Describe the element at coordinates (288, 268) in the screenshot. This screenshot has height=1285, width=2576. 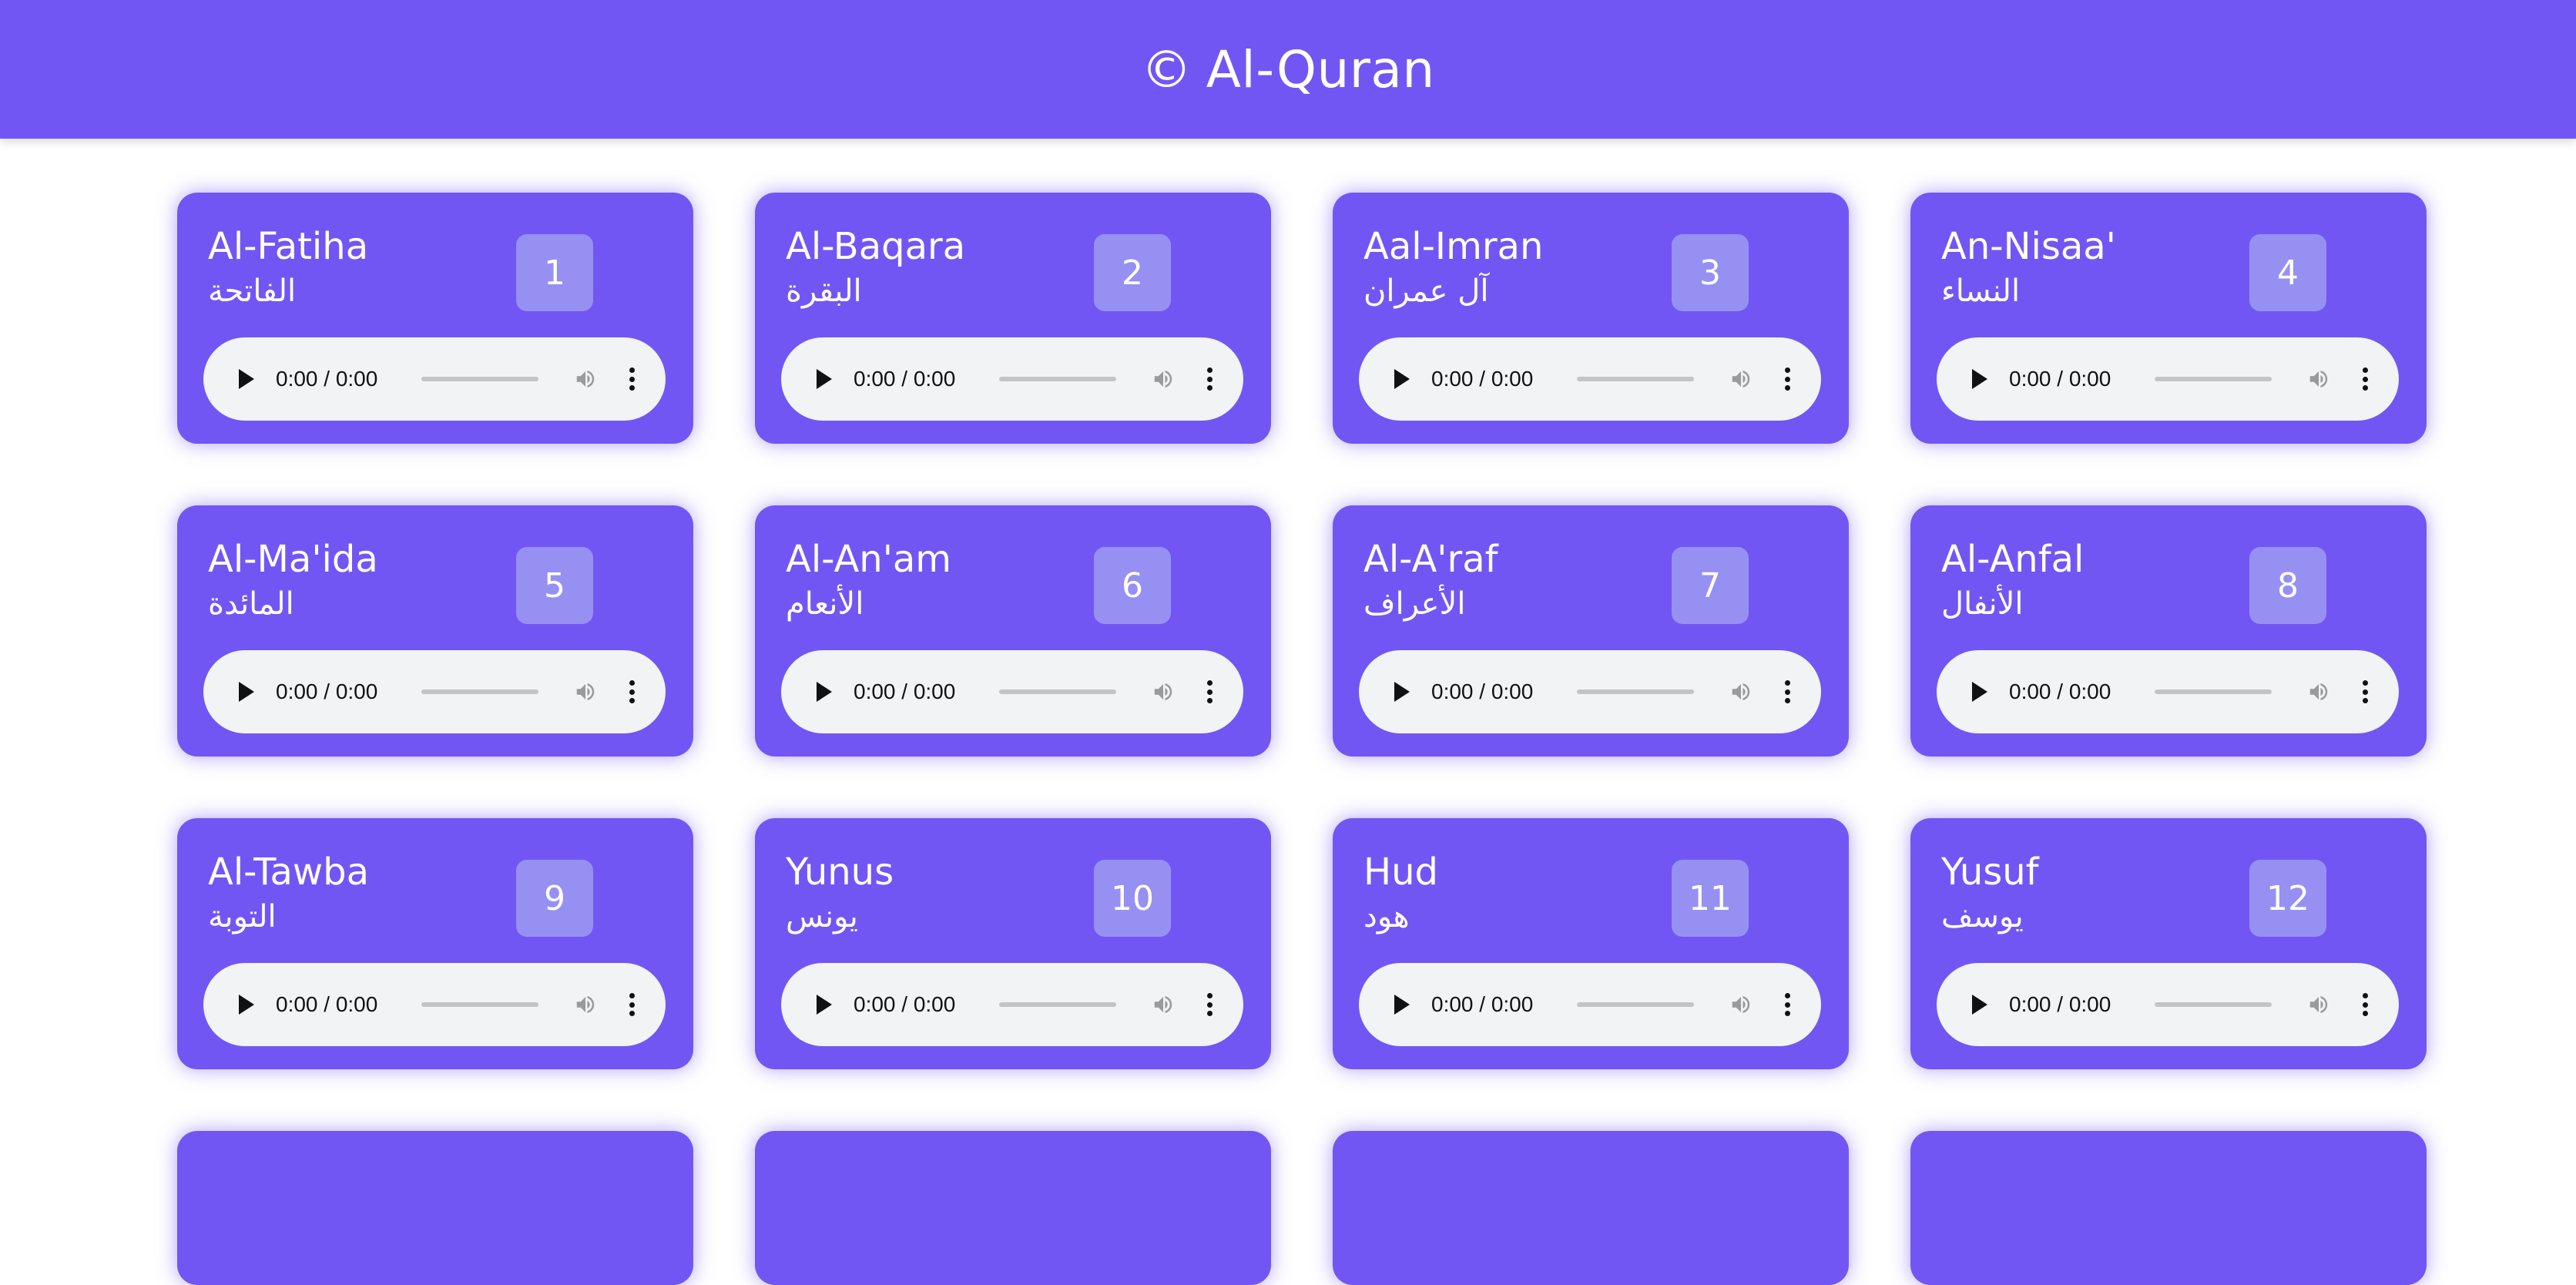
I see `surah-names: Al-Fatiha الفاتحة` at that location.